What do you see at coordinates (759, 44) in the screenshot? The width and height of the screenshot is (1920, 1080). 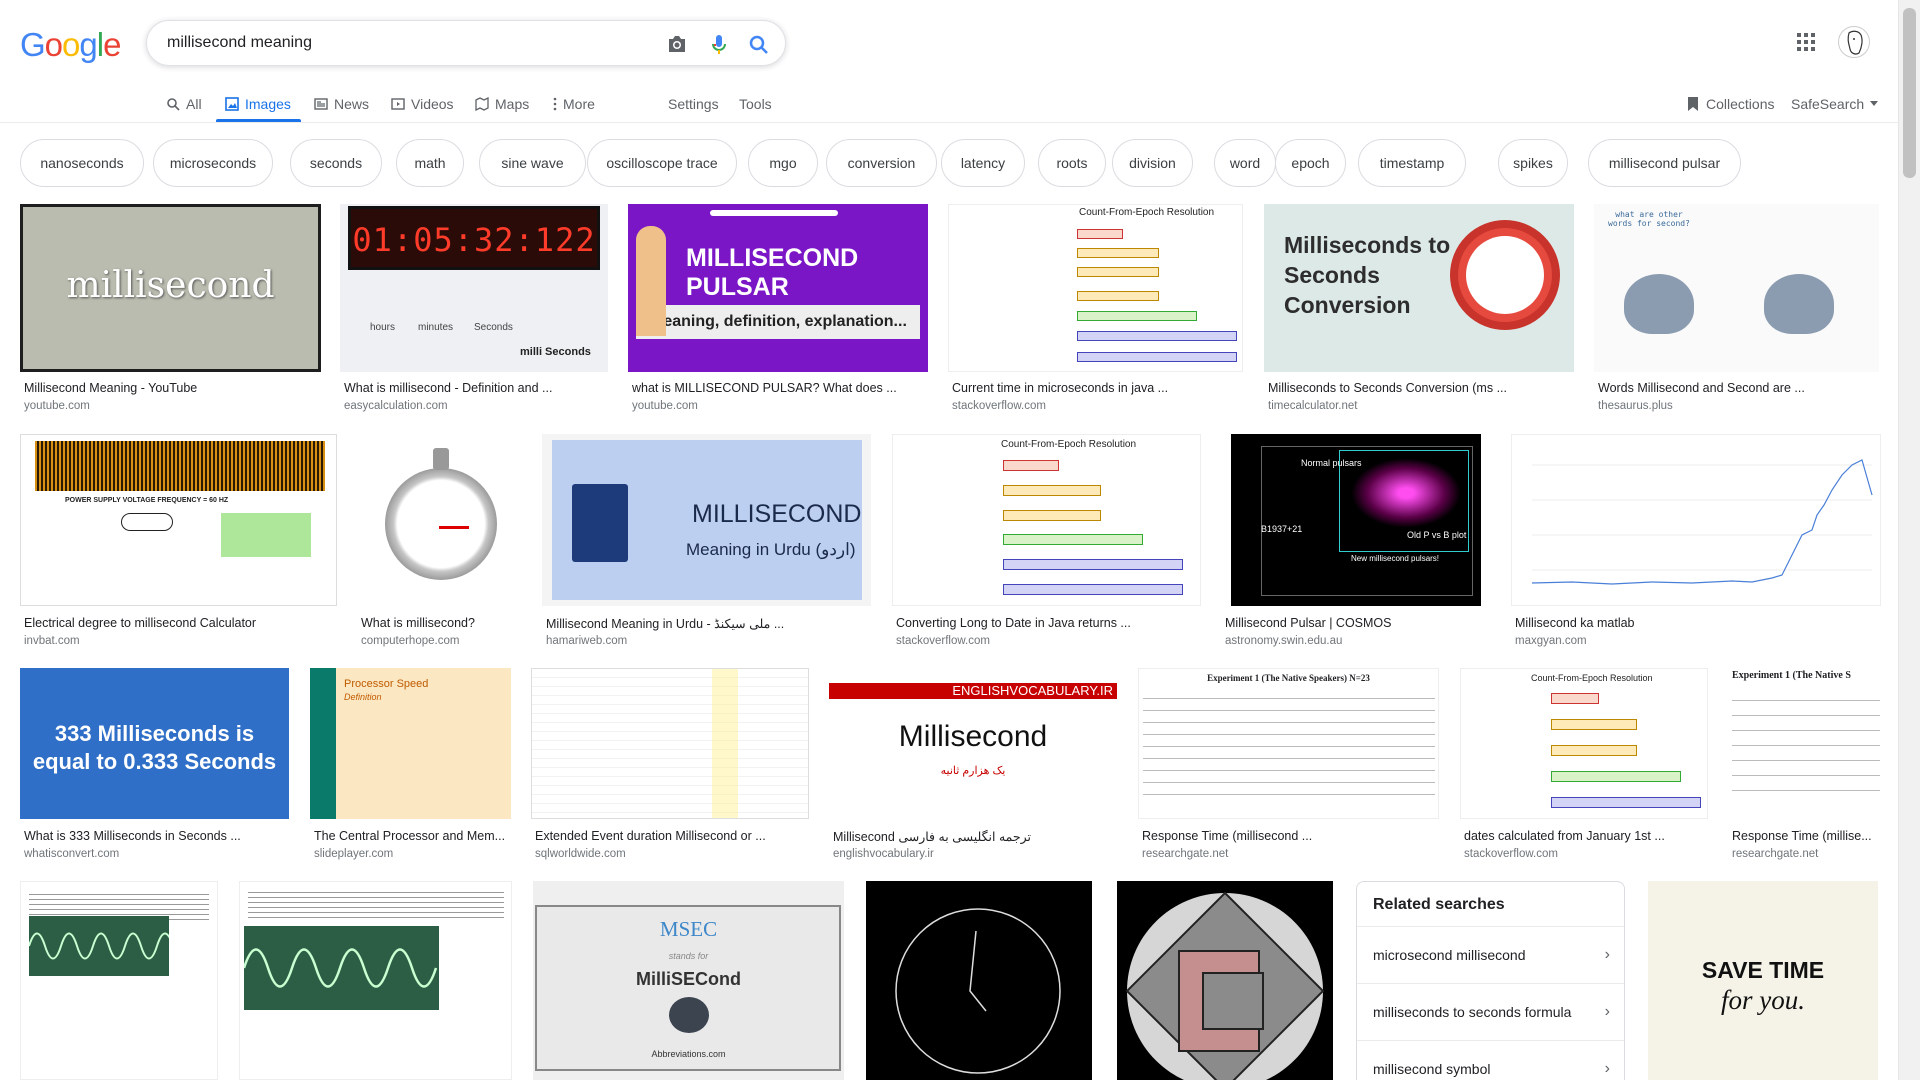 I see `search-icon` at bounding box center [759, 44].